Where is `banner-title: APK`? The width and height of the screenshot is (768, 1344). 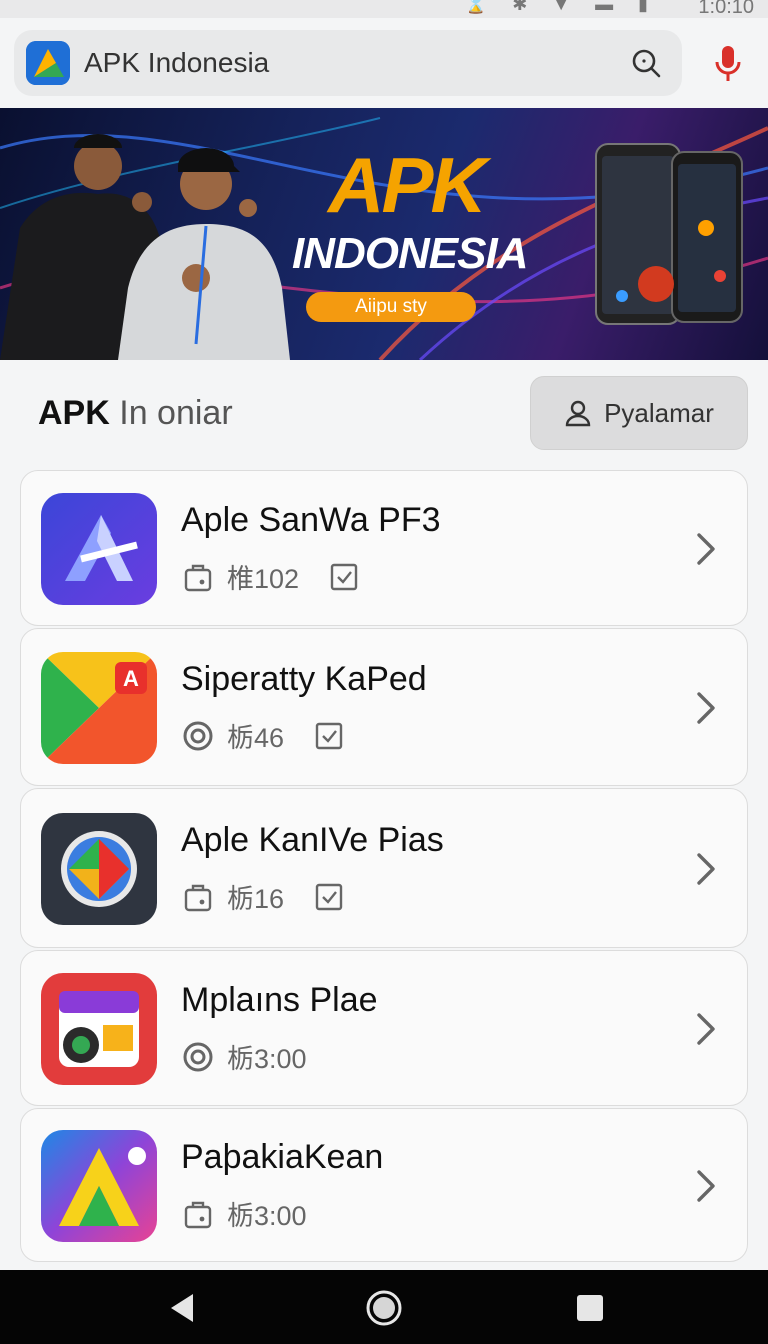 banner-title: APK is located at coordinates (407, 185).